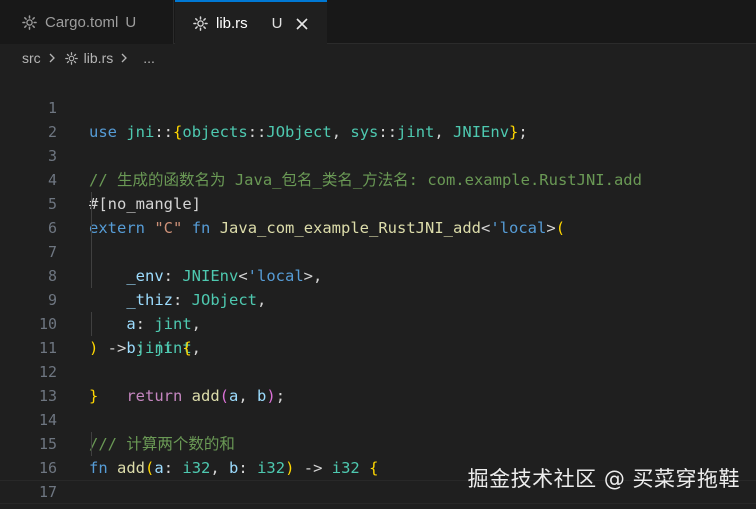 Image resolution: width=756 pixels, height=509 pixels. Describe the element at coordinates (251, 22) in the screenshot. I see `tab-lib-rs: lib.rs U` at that location.